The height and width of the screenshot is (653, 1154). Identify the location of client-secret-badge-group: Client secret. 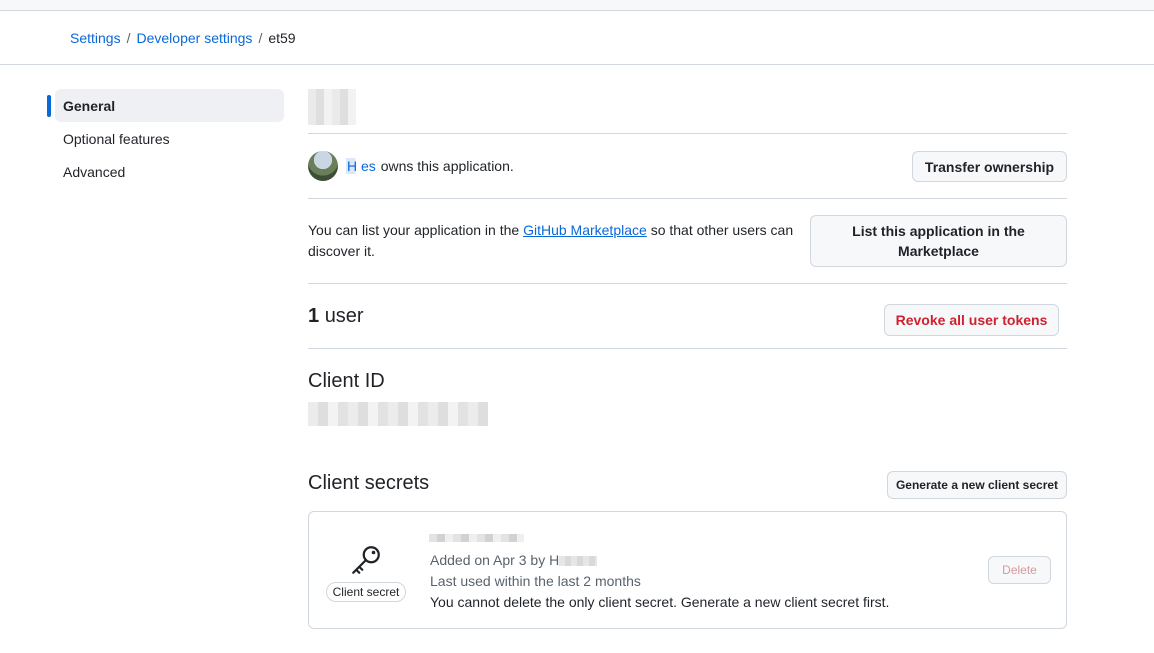
(366, 572).